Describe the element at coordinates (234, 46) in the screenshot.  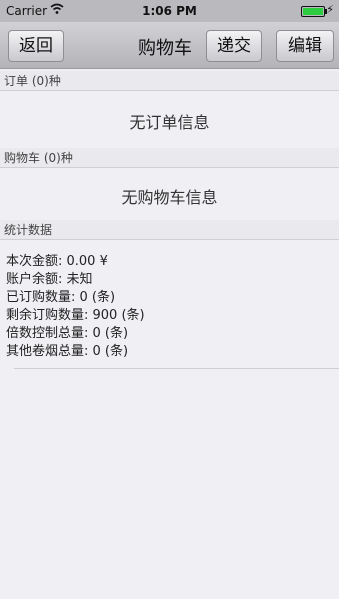
I see `submit-button: 递交` at that location.